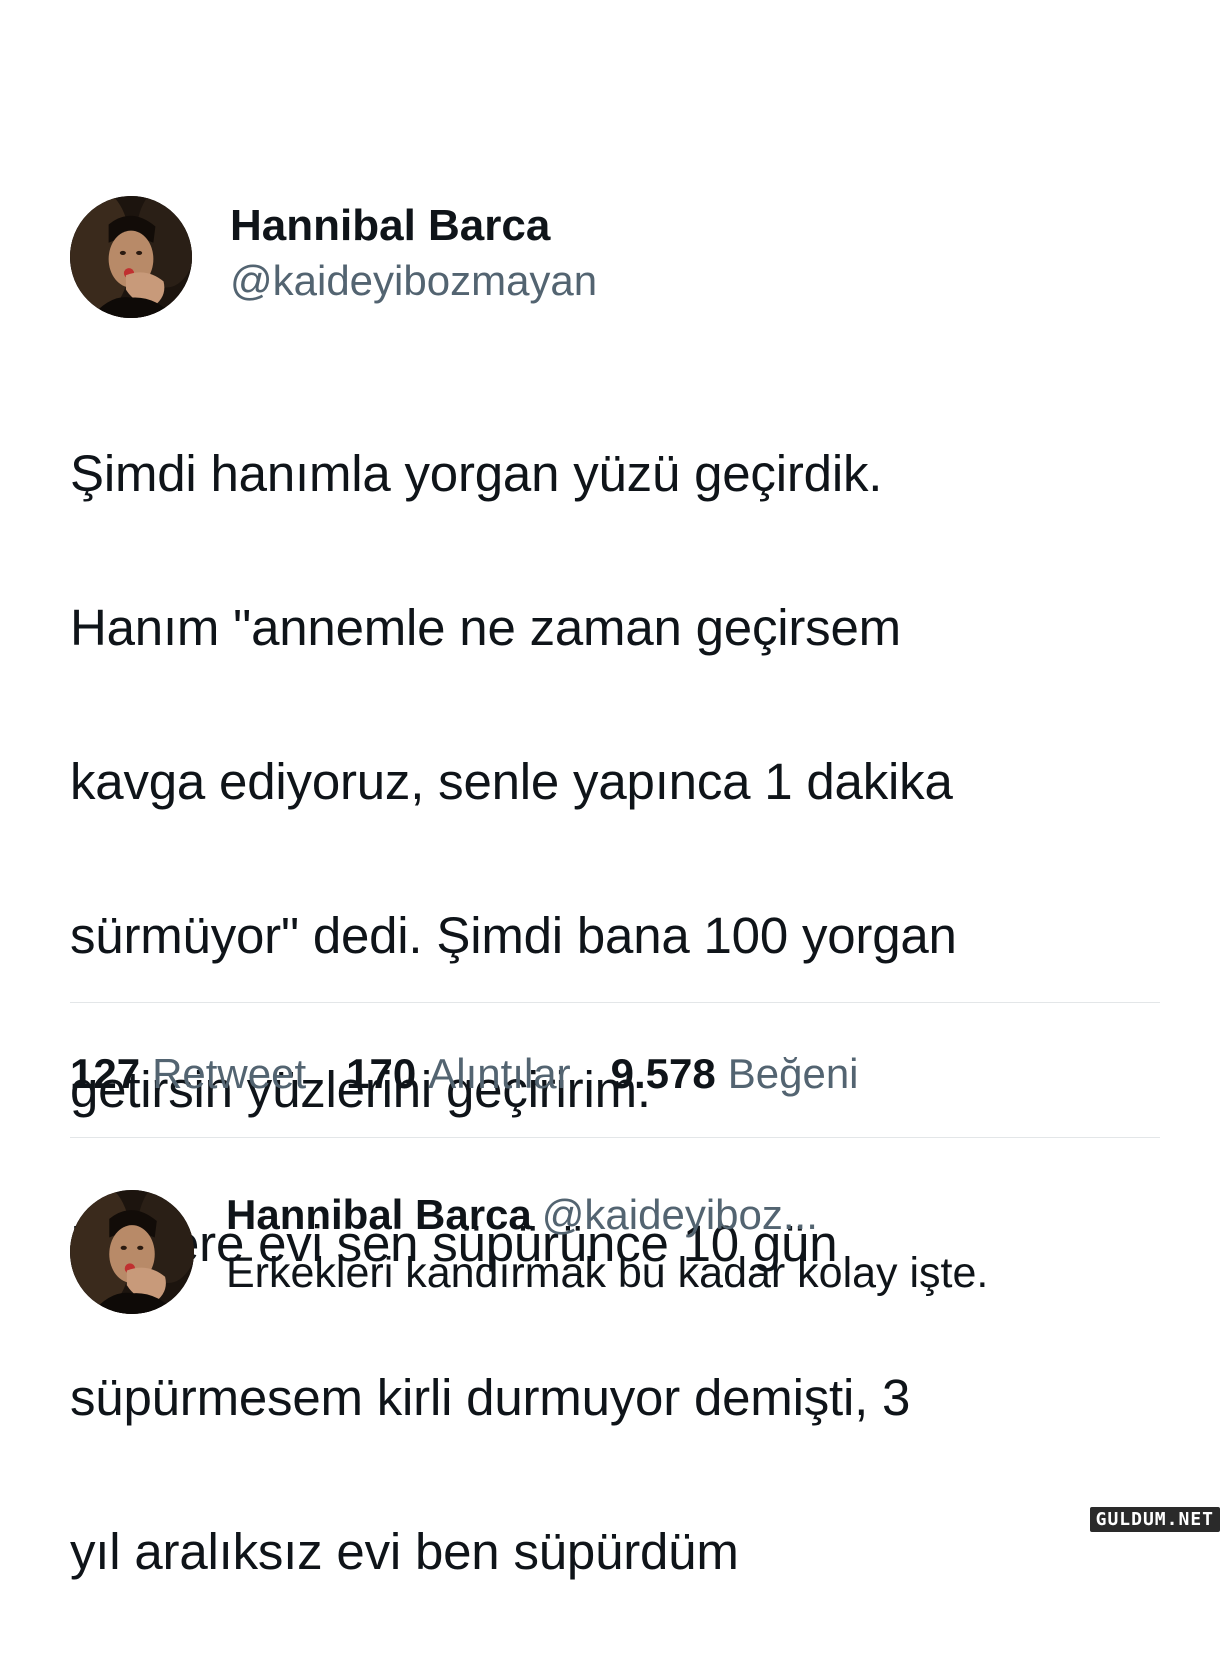 This screenshot has width=1228, height=1667. Describe the element at coordinates (1154, 1519) in the screenshot. I see `site-watermark: GULDUM.NET` at that location.